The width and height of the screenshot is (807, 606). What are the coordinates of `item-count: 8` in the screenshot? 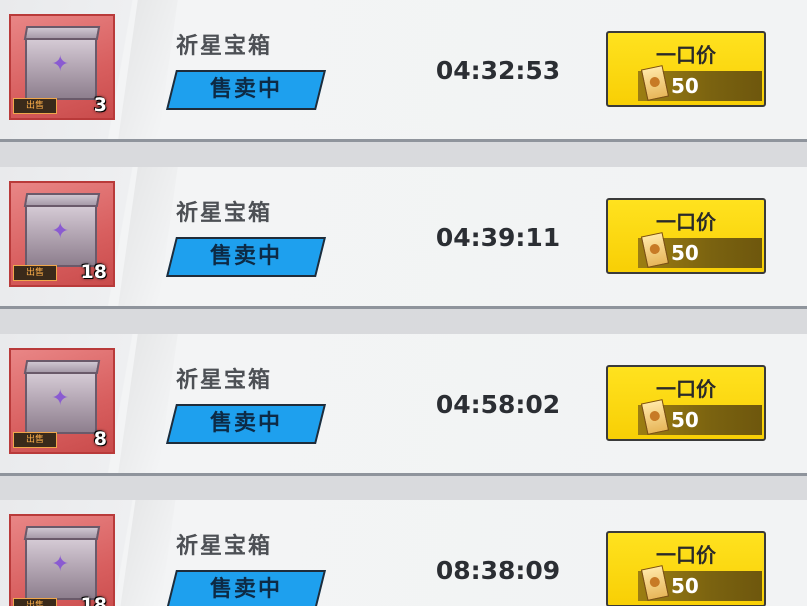 It's located at (100, 439).